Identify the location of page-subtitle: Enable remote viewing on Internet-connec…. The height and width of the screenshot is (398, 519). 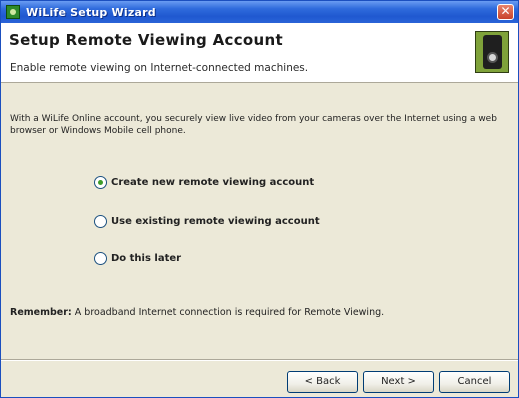
(159, 68).